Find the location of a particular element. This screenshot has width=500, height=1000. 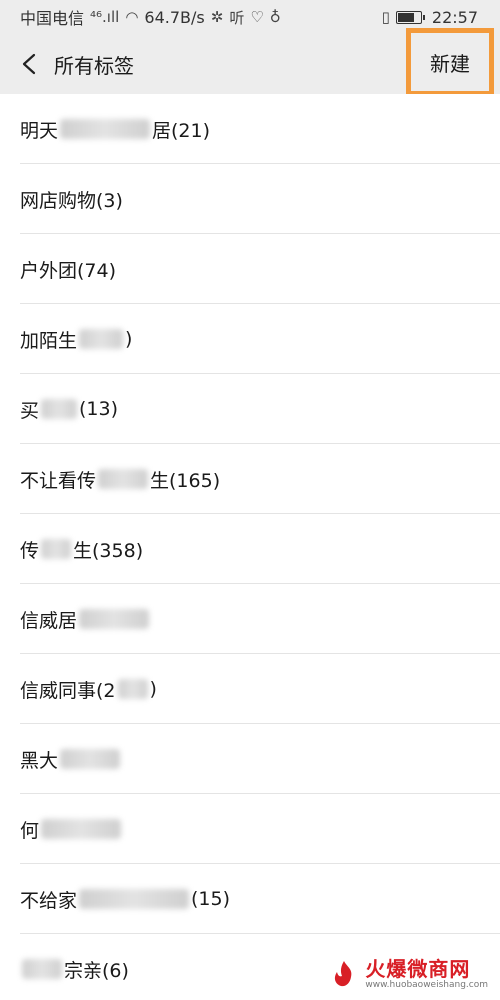

clock: 22:57 is located at coordinates (454, 17).